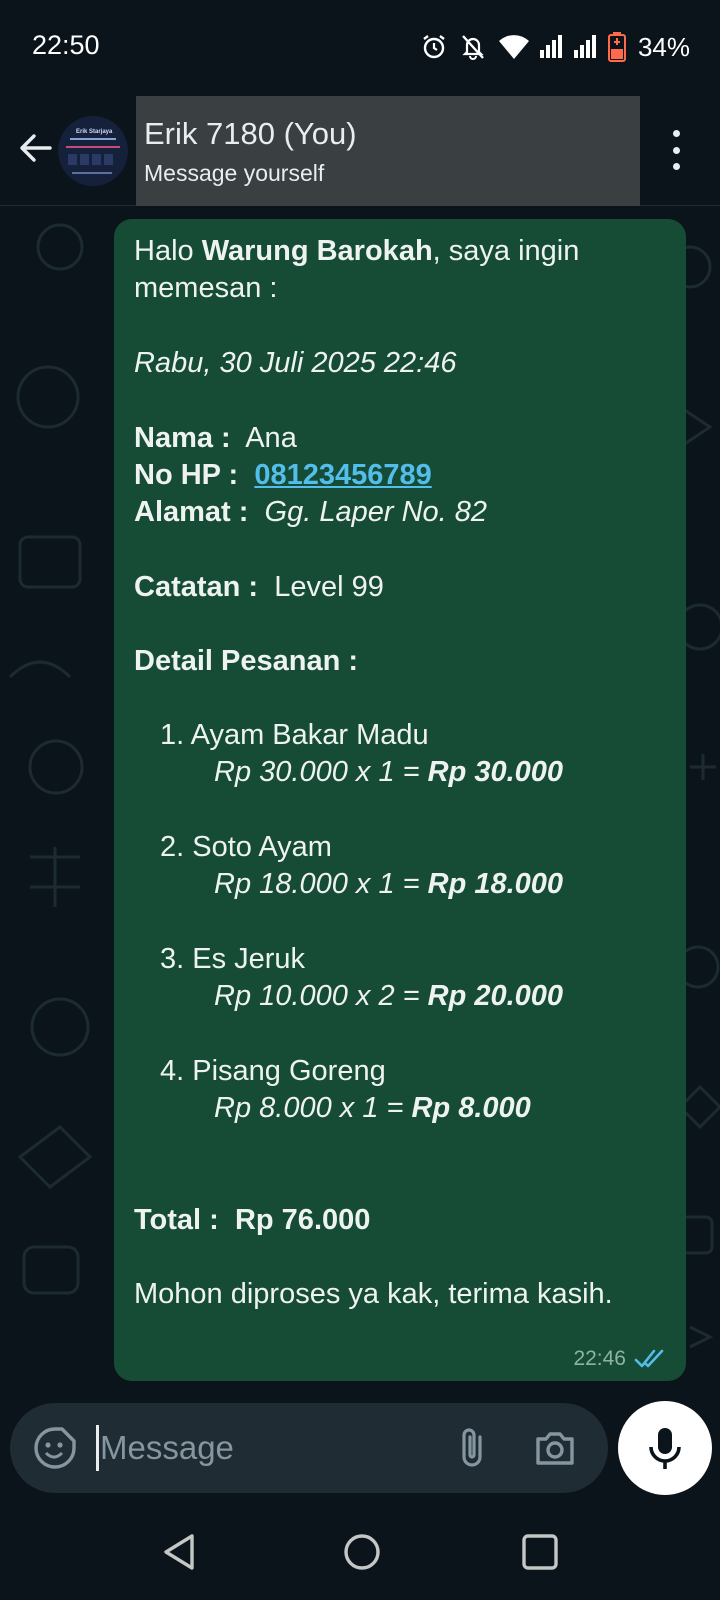 The height and width of the screenshot is (1600, 720). I want to click on address-label: Alamat :, so click(191, 512).